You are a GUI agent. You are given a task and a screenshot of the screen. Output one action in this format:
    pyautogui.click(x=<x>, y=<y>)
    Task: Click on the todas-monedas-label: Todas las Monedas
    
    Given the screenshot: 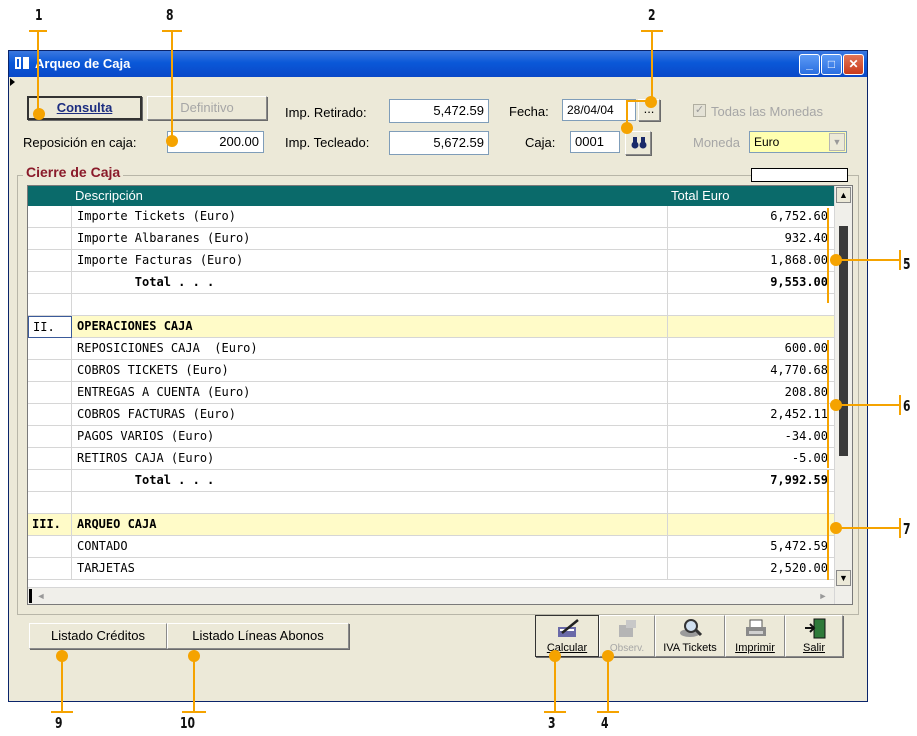 What is the action you would take?
    pyautogui.click(x=767, y=111)
    